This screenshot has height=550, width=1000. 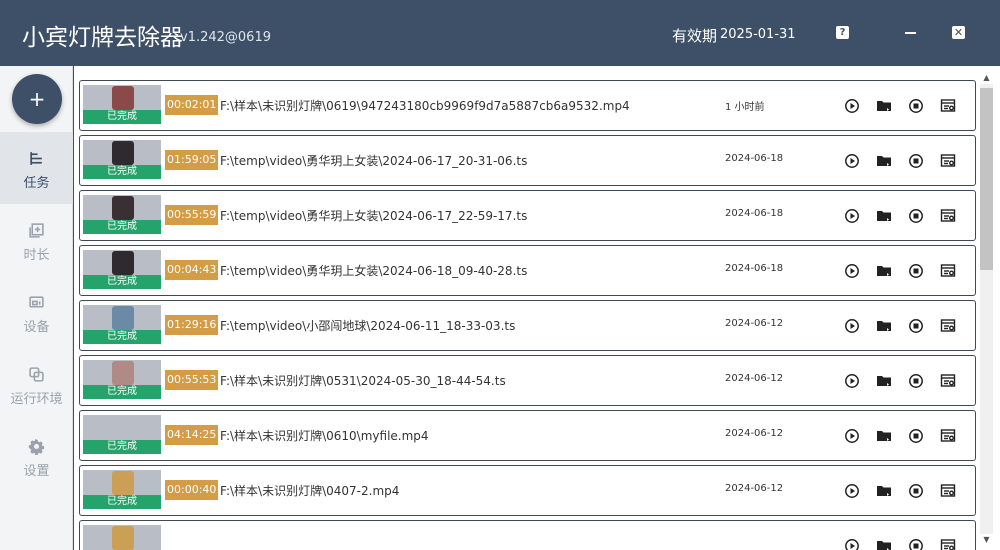 What do you see at coordinates (192, 380) in the screenshot?
I see `duration-badge: 00:55:53` at bounding box center [192, 380].